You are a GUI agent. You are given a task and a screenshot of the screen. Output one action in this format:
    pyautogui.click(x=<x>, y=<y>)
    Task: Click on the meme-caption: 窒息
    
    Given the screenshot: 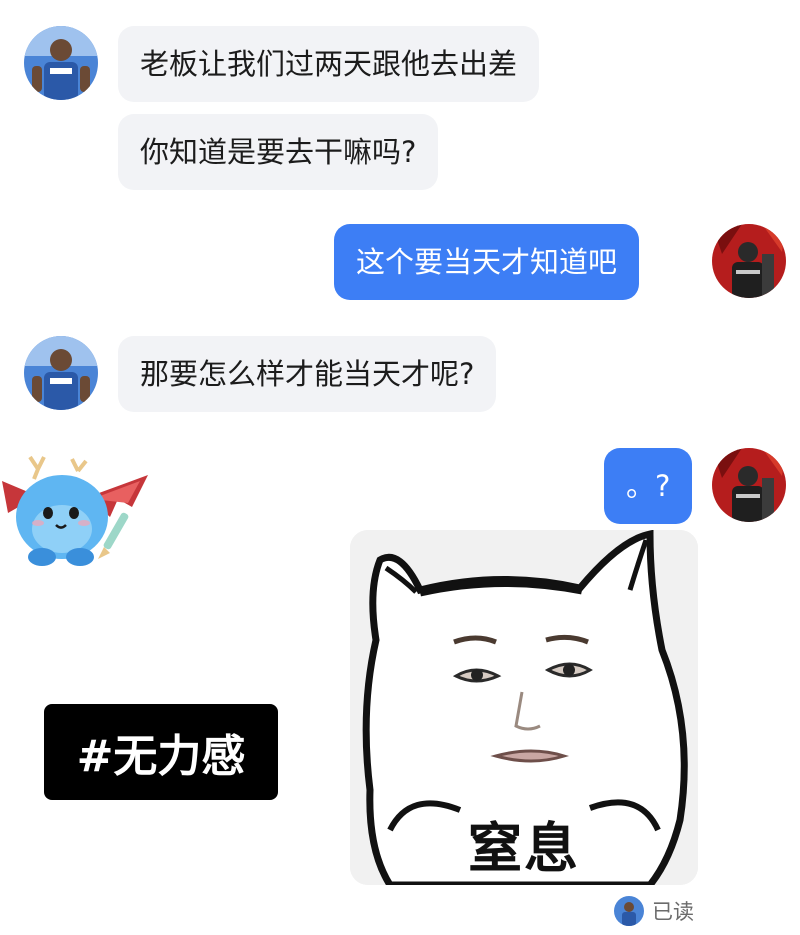 What is the action you would take?
    pyautogui.click(x=524, y=848)
    